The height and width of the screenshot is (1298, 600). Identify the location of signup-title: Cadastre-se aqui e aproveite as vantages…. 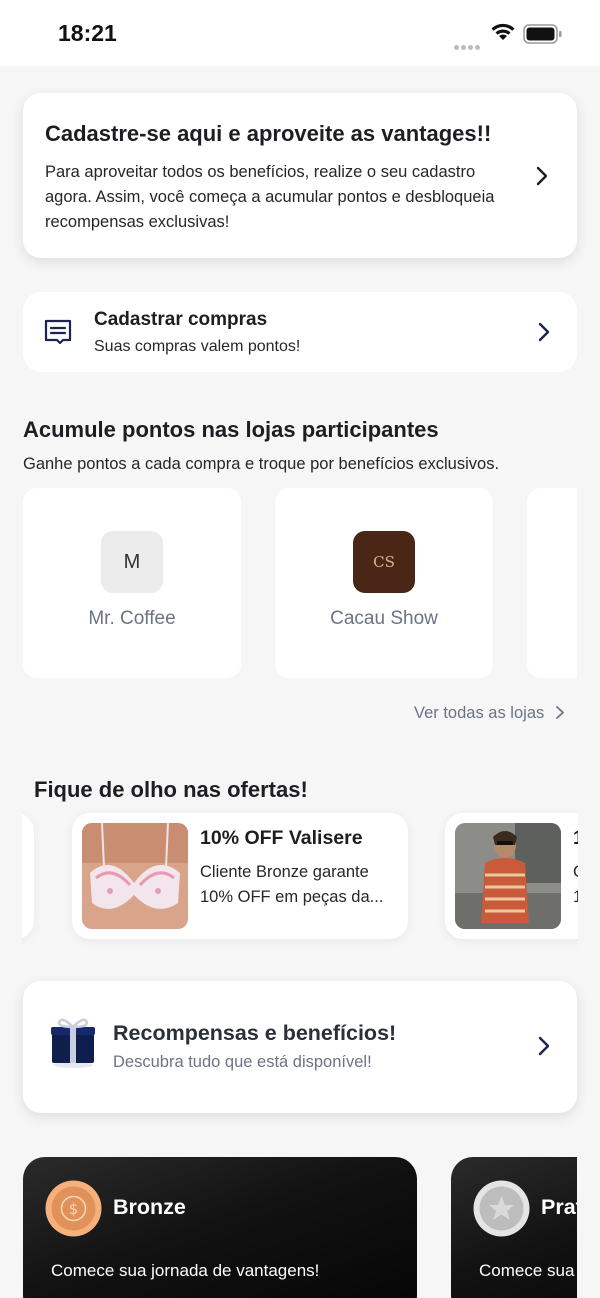
(268, 133).